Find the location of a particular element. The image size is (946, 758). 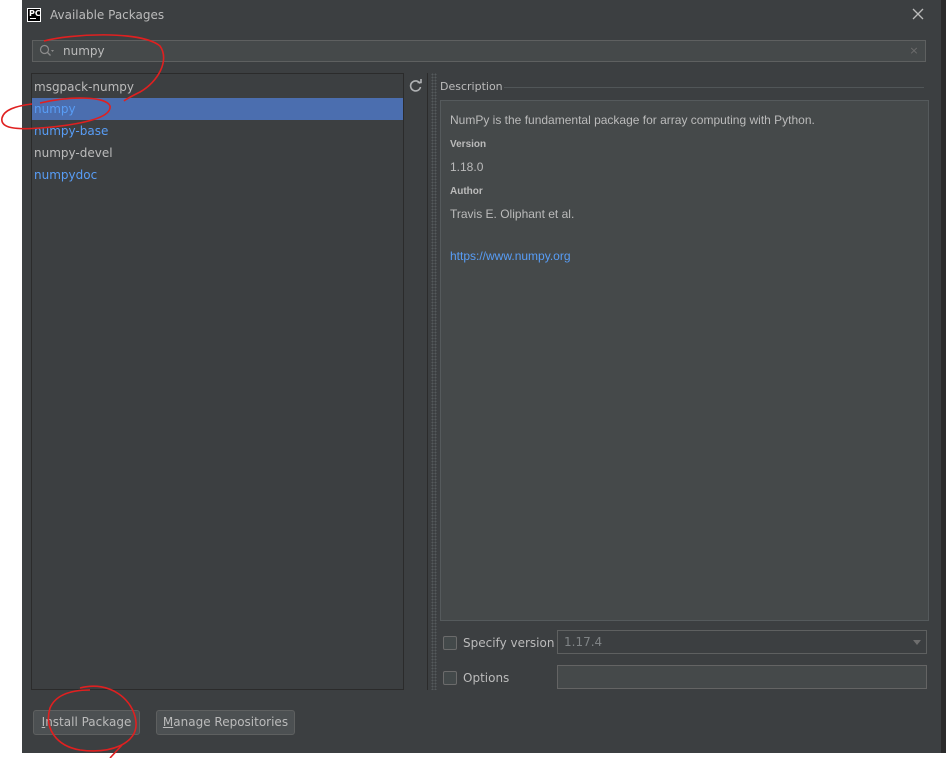

pycharm-logo-icon: PC is located at coordinates (34, 15).